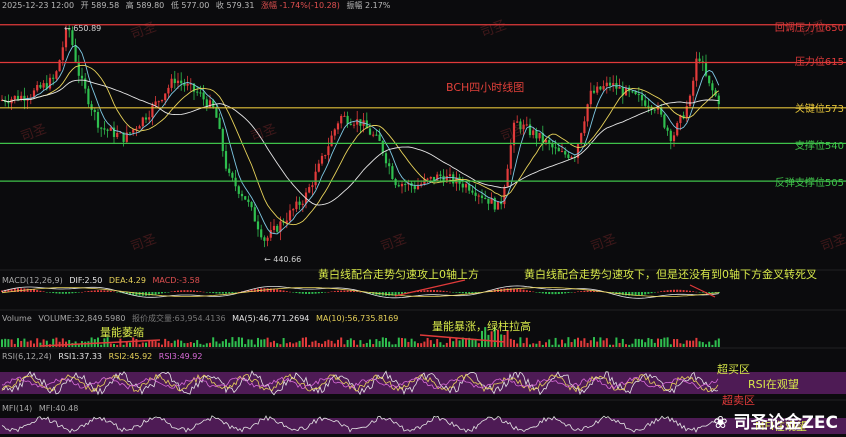 The image size is (846, 437). What do you see at coordinates (485, 87) in the screenshot?
I see `chart-title: BCH四小时线图` at bounding box center [485, 87].